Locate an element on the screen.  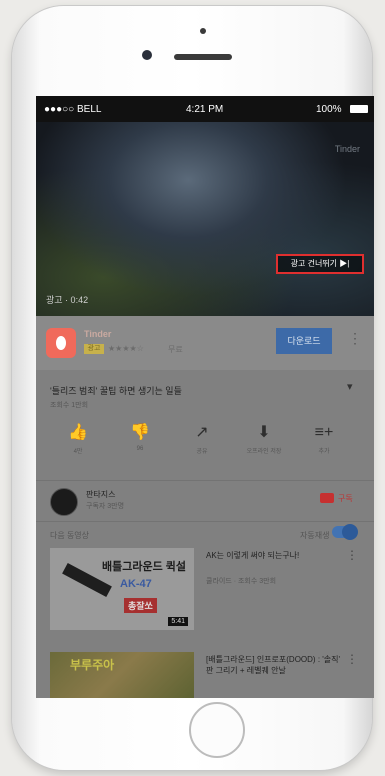
thumb-text: 총잘쏘 is located at coordinates (140, 605).